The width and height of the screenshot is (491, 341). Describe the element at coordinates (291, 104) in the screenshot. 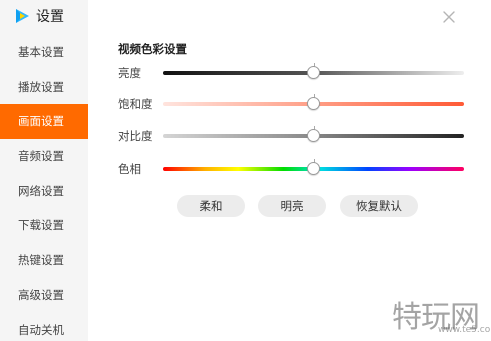

I see `saturation-row: 饱和度` at that location.